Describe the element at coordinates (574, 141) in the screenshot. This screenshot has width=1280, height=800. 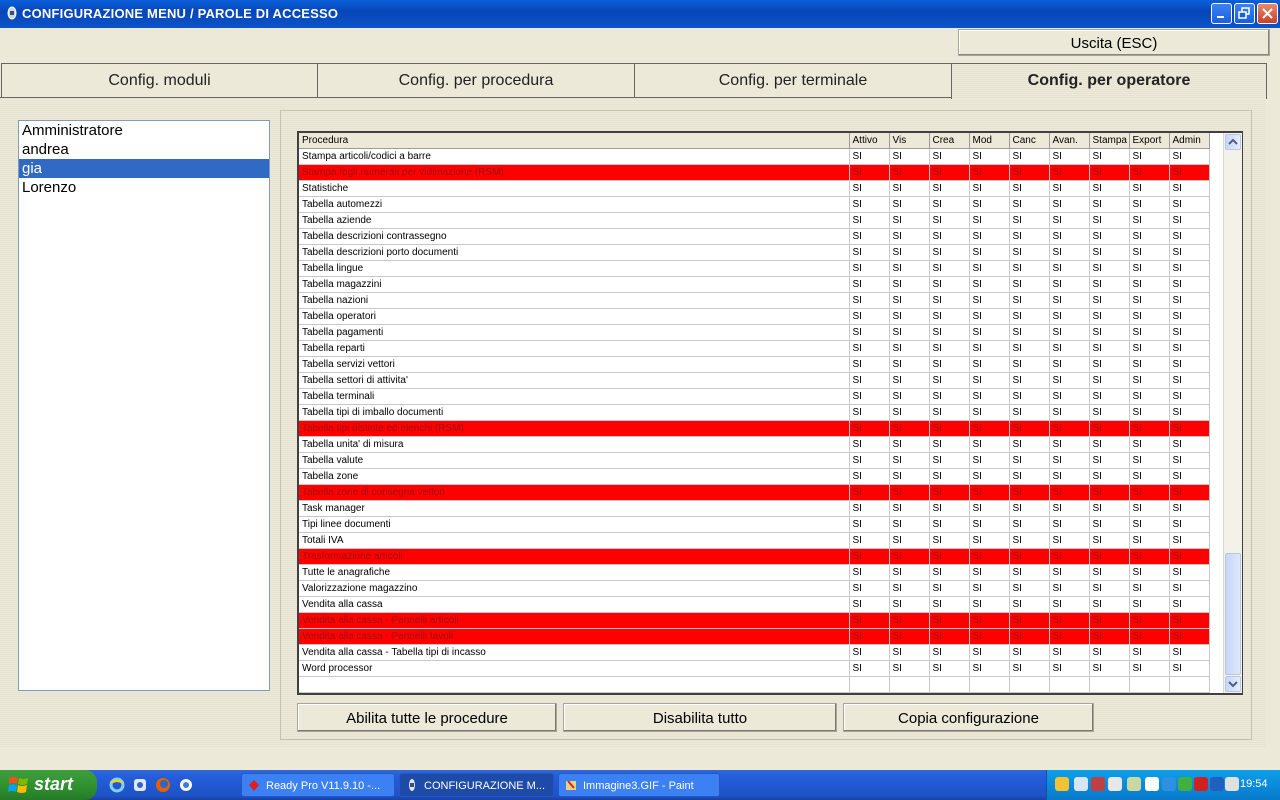
I see `column-header-procedura: Procedura` at that location.